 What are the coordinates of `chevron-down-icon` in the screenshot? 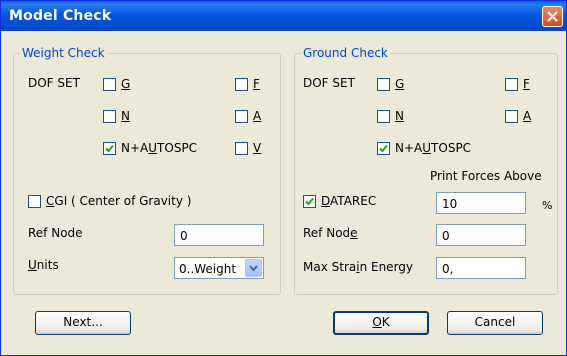 It's located at (253, 268).